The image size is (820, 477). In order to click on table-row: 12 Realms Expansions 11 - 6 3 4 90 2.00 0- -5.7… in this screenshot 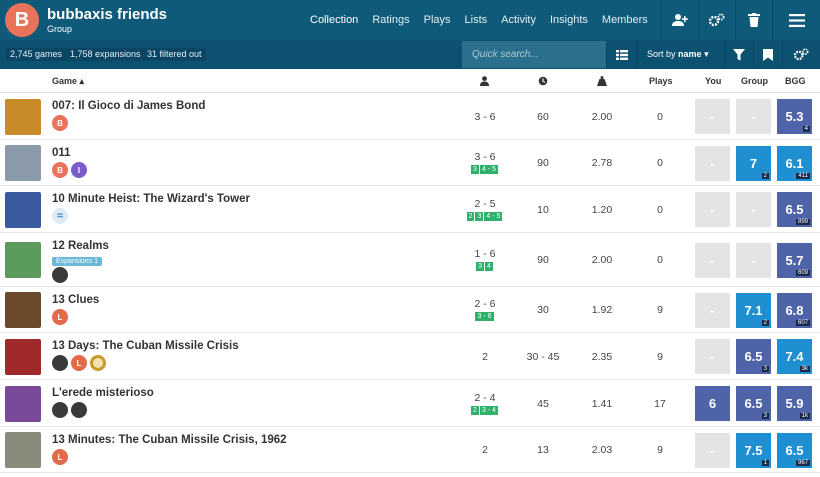, I will do `click(410, 260)`.